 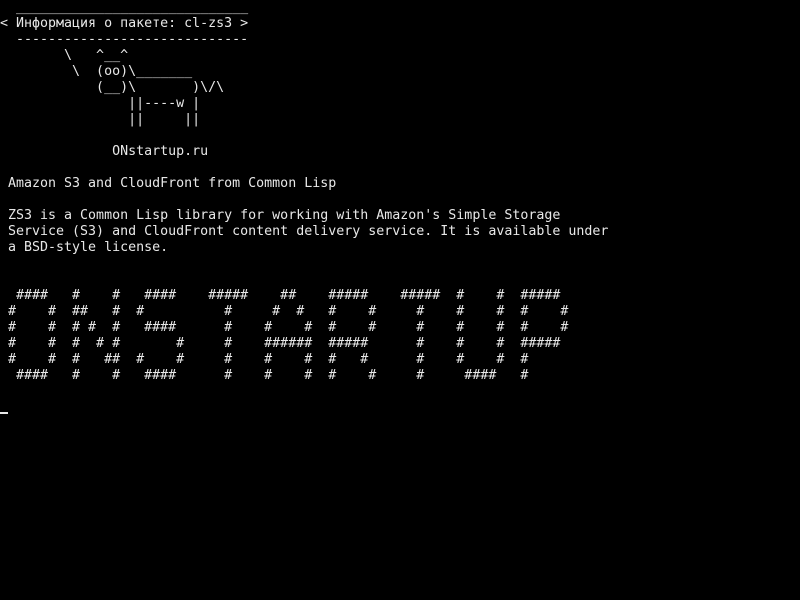 What do you see at coordinates (128, 7) in the screenshot?
I see `banner-top-rule: _____________________________` at bounding box center [128, 7].